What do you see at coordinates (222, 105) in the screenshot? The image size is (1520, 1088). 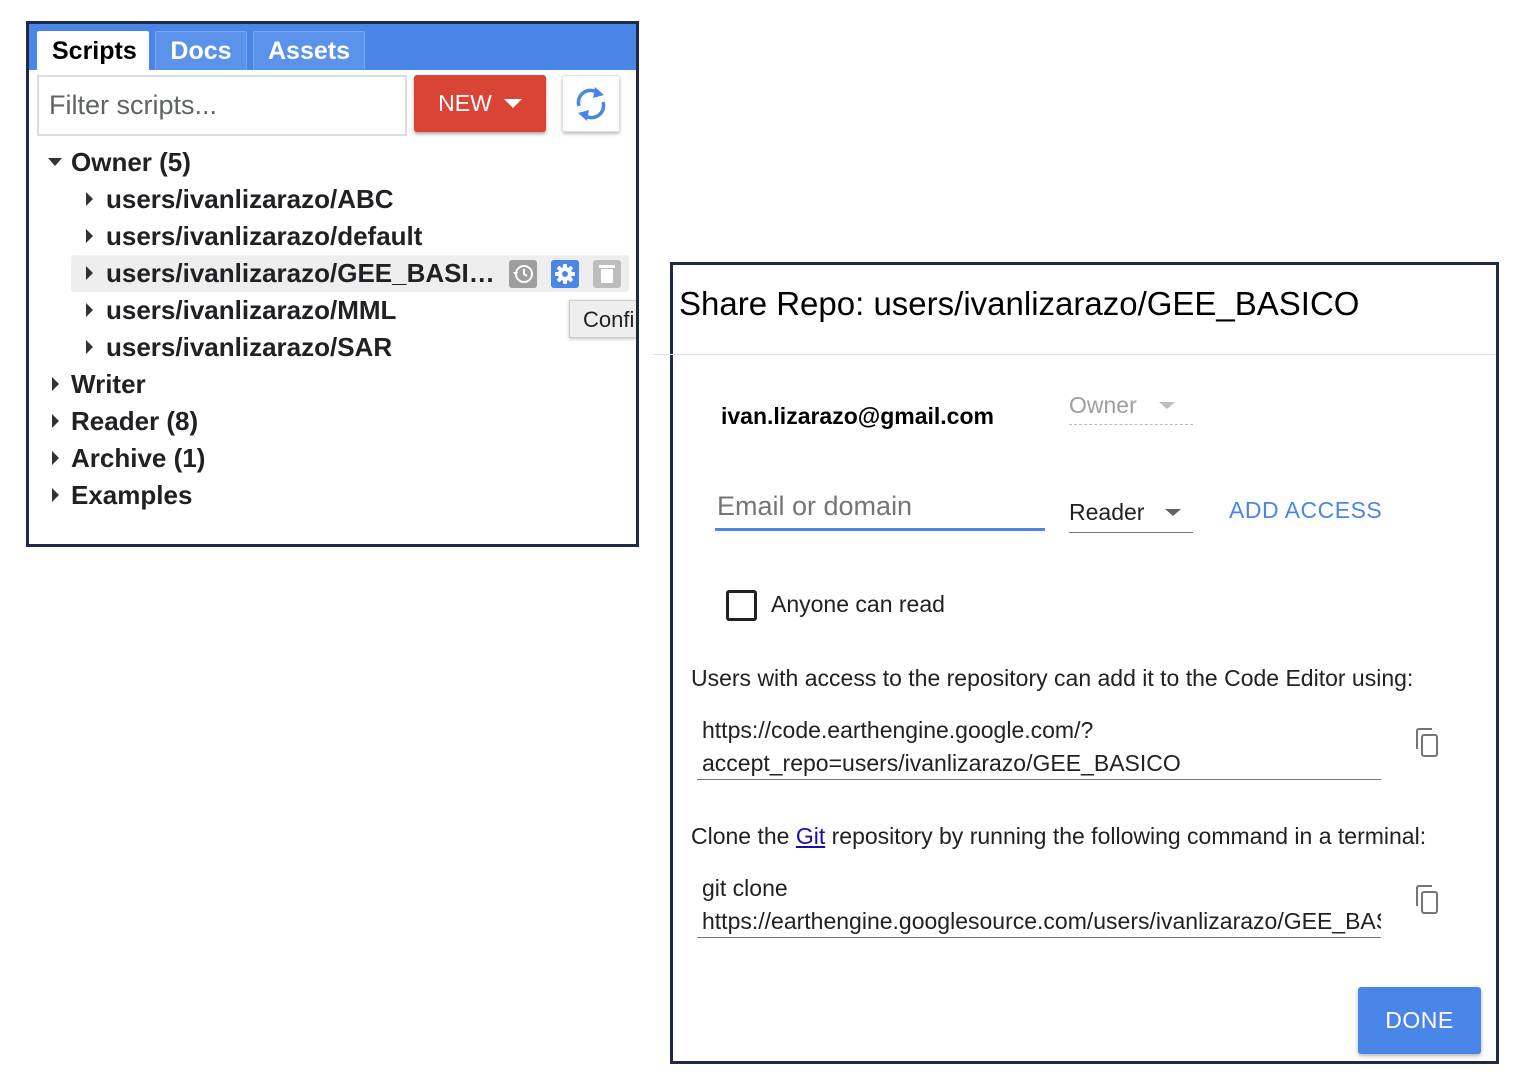 I see `filter-scripts-input` at bounding box center [222, 105].